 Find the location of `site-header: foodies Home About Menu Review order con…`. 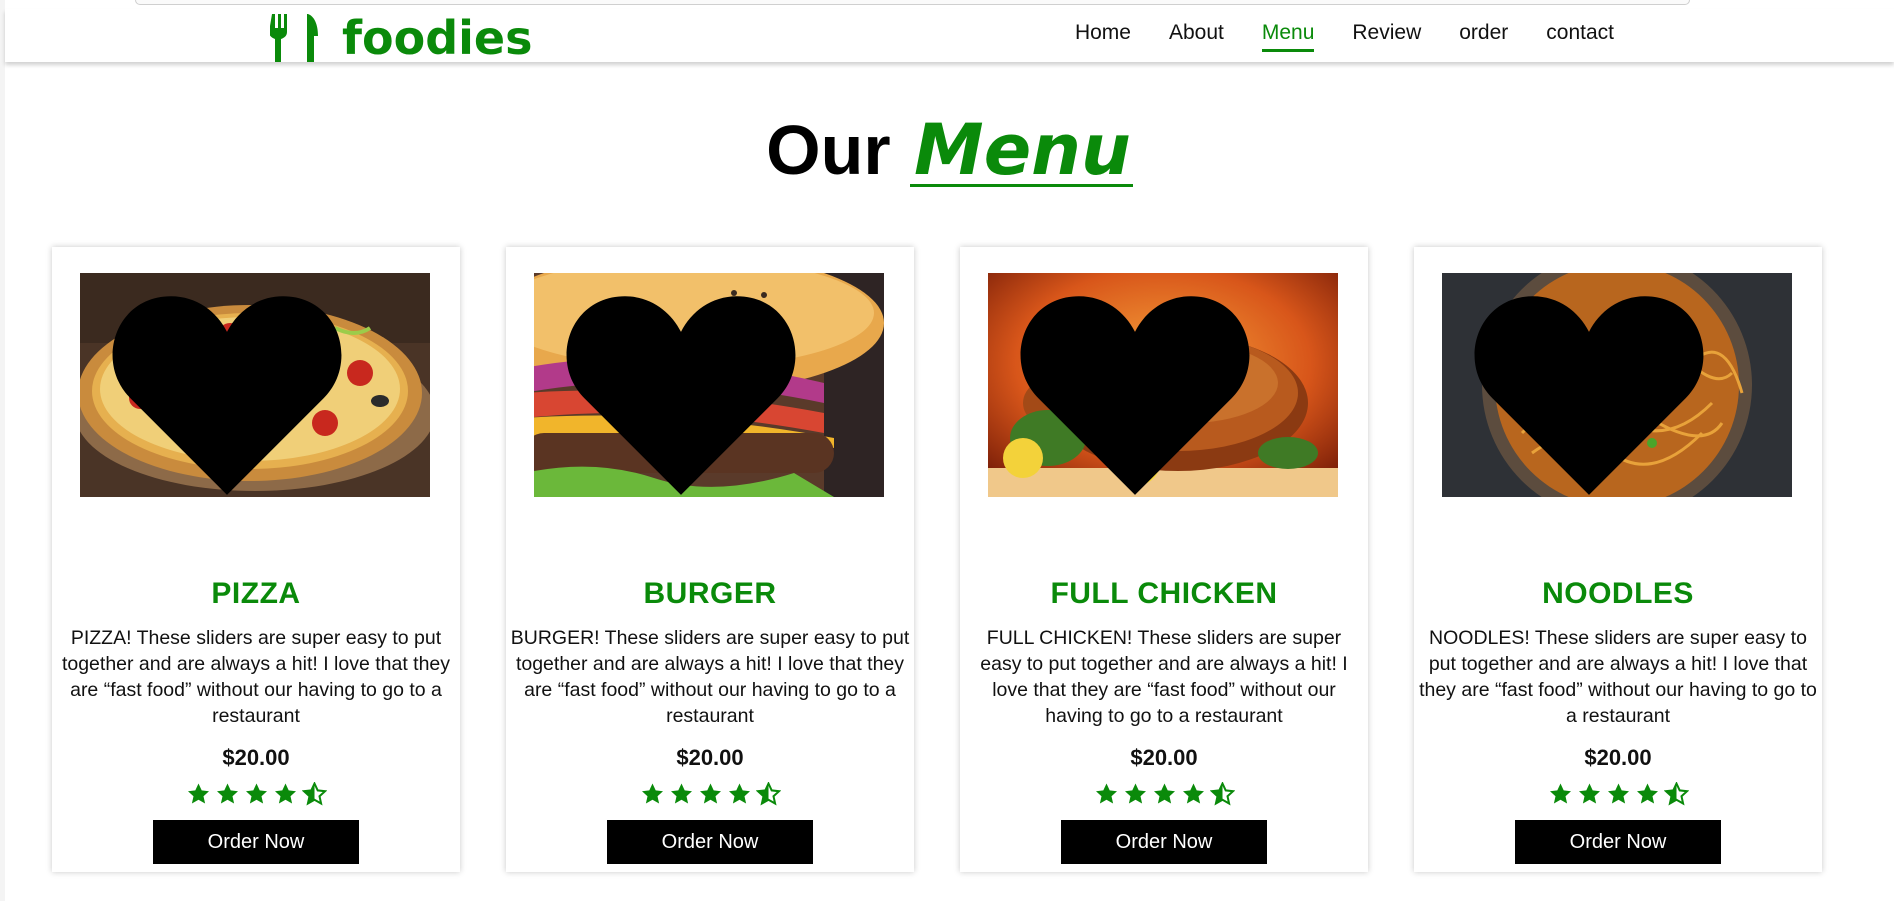

site-header: foodies Home About Menu Review order con… is located at coordinates (949, 37).